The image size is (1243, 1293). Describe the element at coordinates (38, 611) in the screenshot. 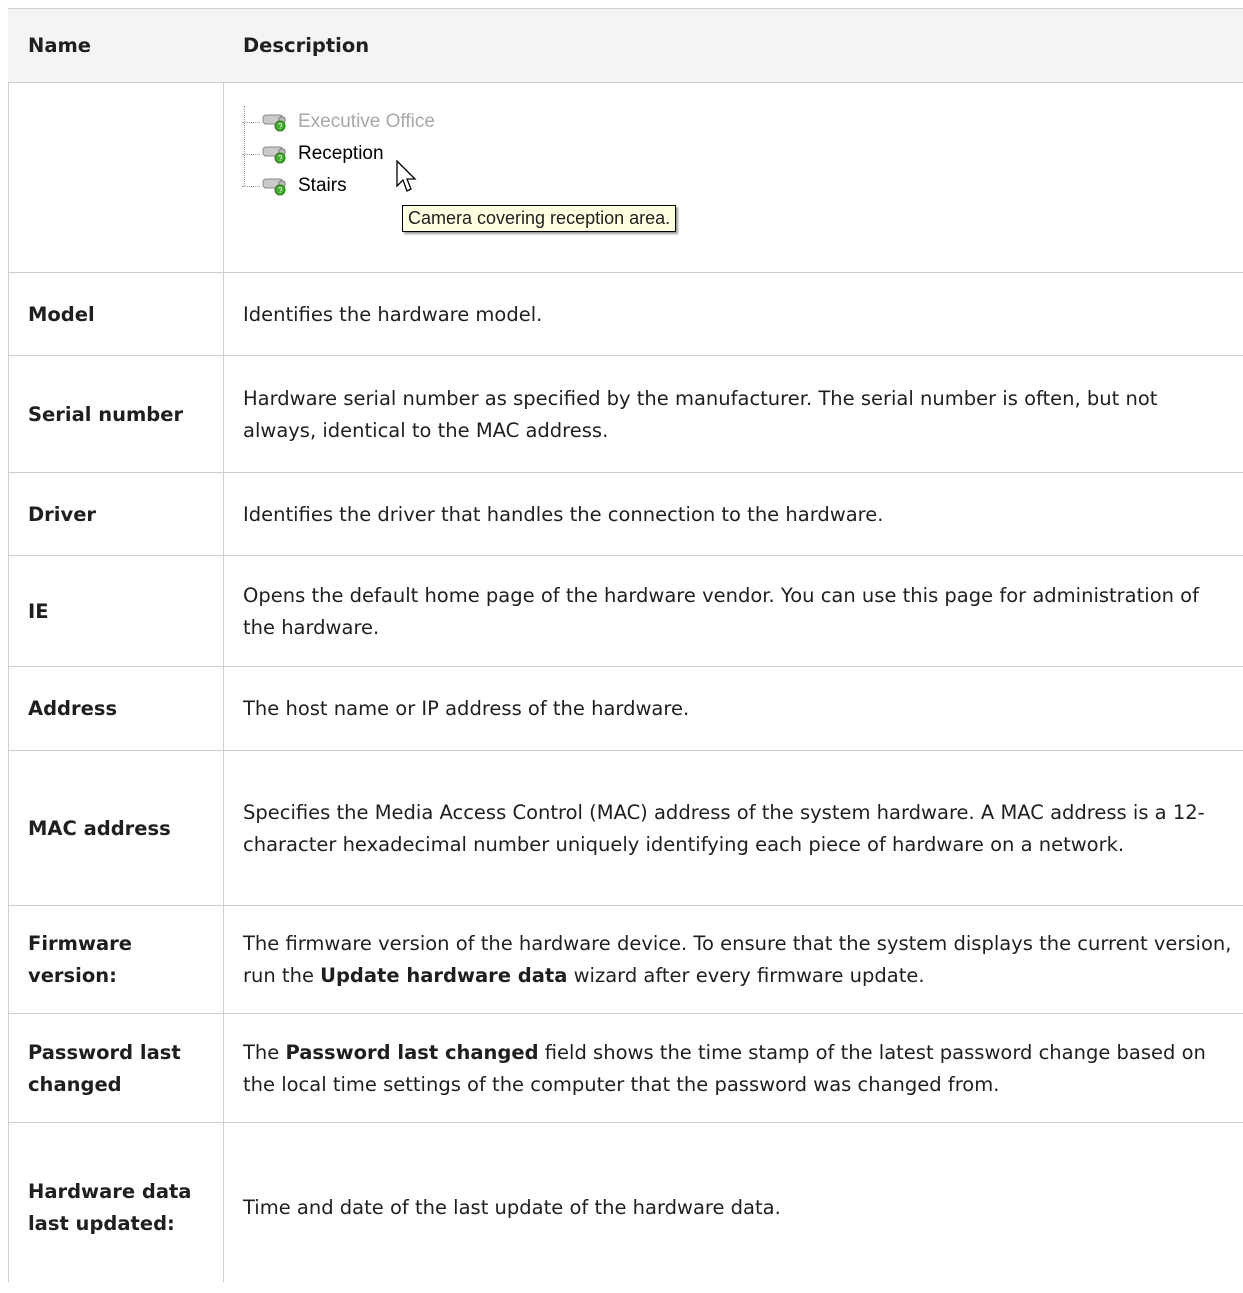

I see `row-name: IE` at that location.